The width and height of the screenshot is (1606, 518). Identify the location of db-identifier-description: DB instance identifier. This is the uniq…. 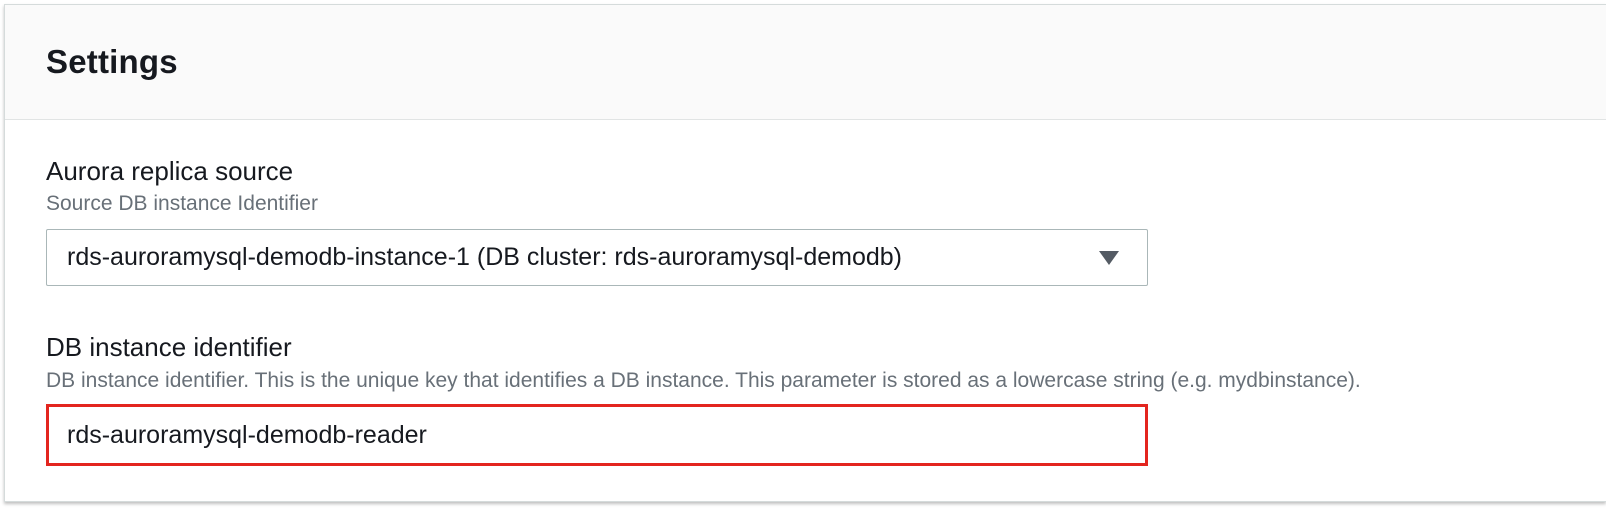
(703, 380).